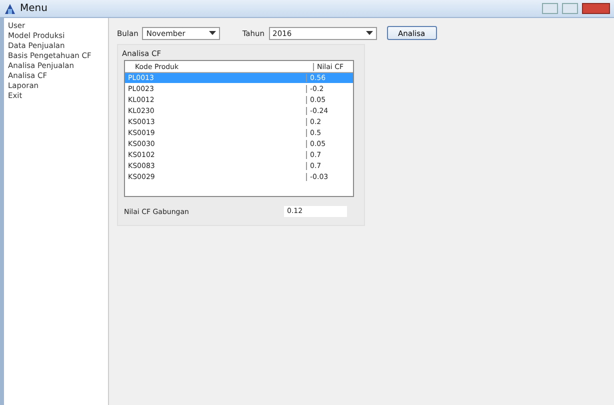 Image resolution: width=614 pixels, height=405 pixels. I want to click on window-title: Menu, so click(34, 8).